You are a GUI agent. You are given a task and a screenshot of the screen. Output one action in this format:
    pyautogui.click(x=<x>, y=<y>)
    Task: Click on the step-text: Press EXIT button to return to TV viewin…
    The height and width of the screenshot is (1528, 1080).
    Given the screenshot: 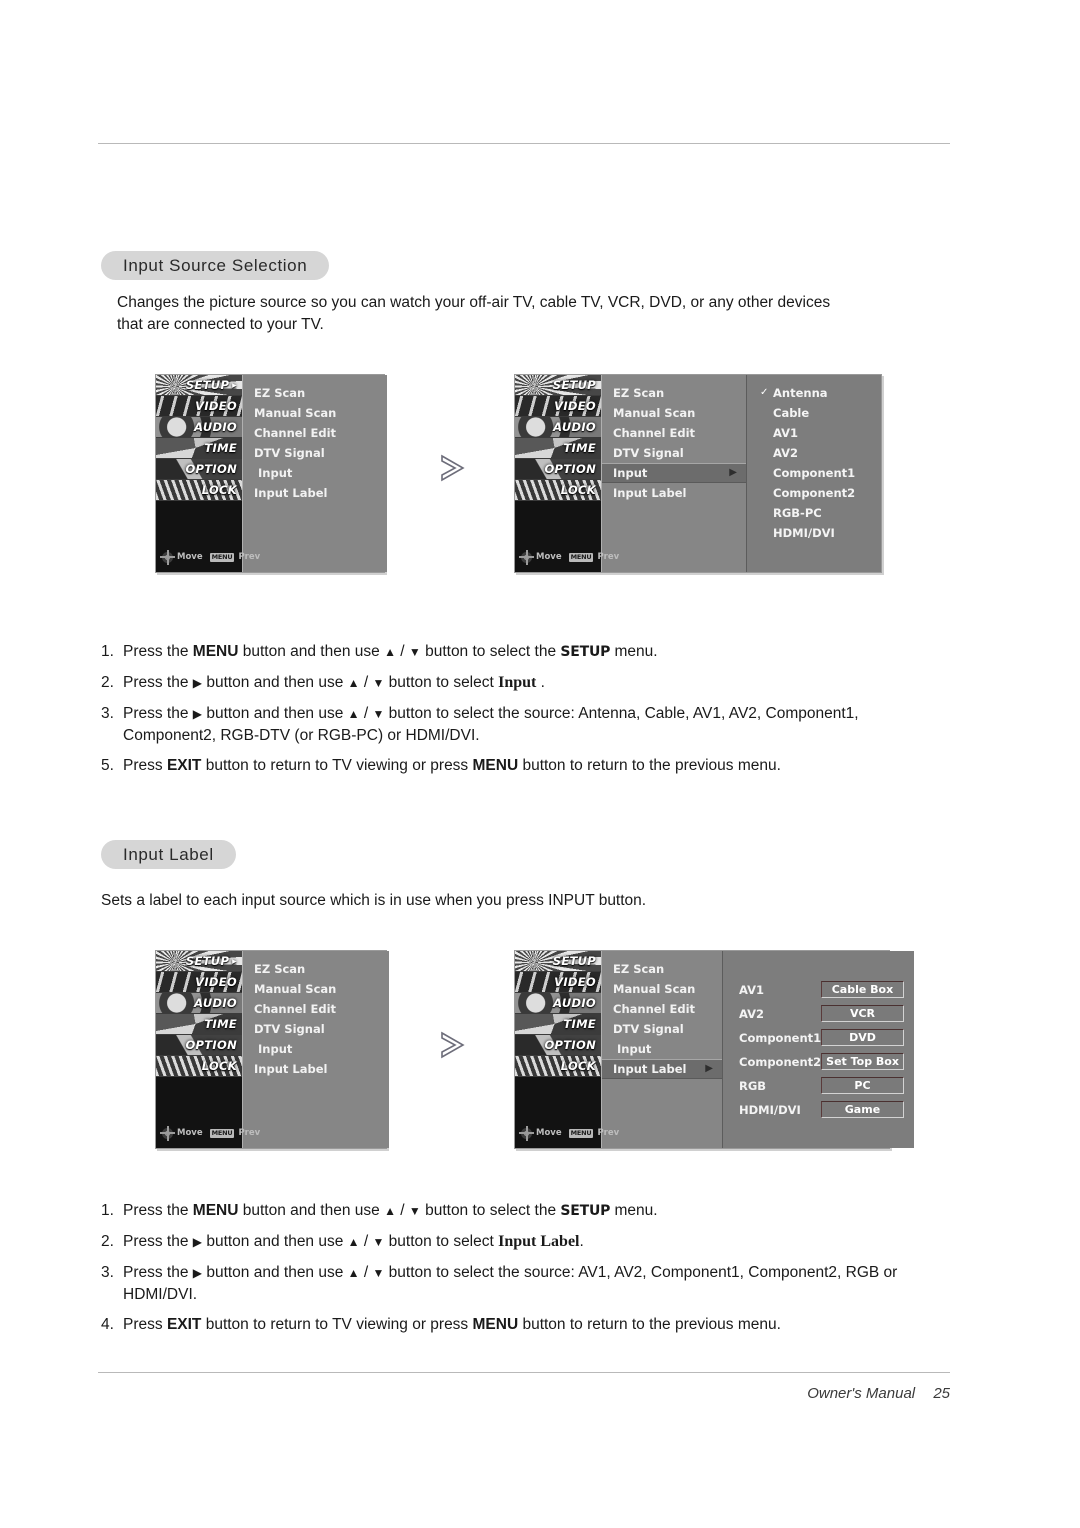 What is the action you would take?
    pyautogui.click(x=452, y=765)
    